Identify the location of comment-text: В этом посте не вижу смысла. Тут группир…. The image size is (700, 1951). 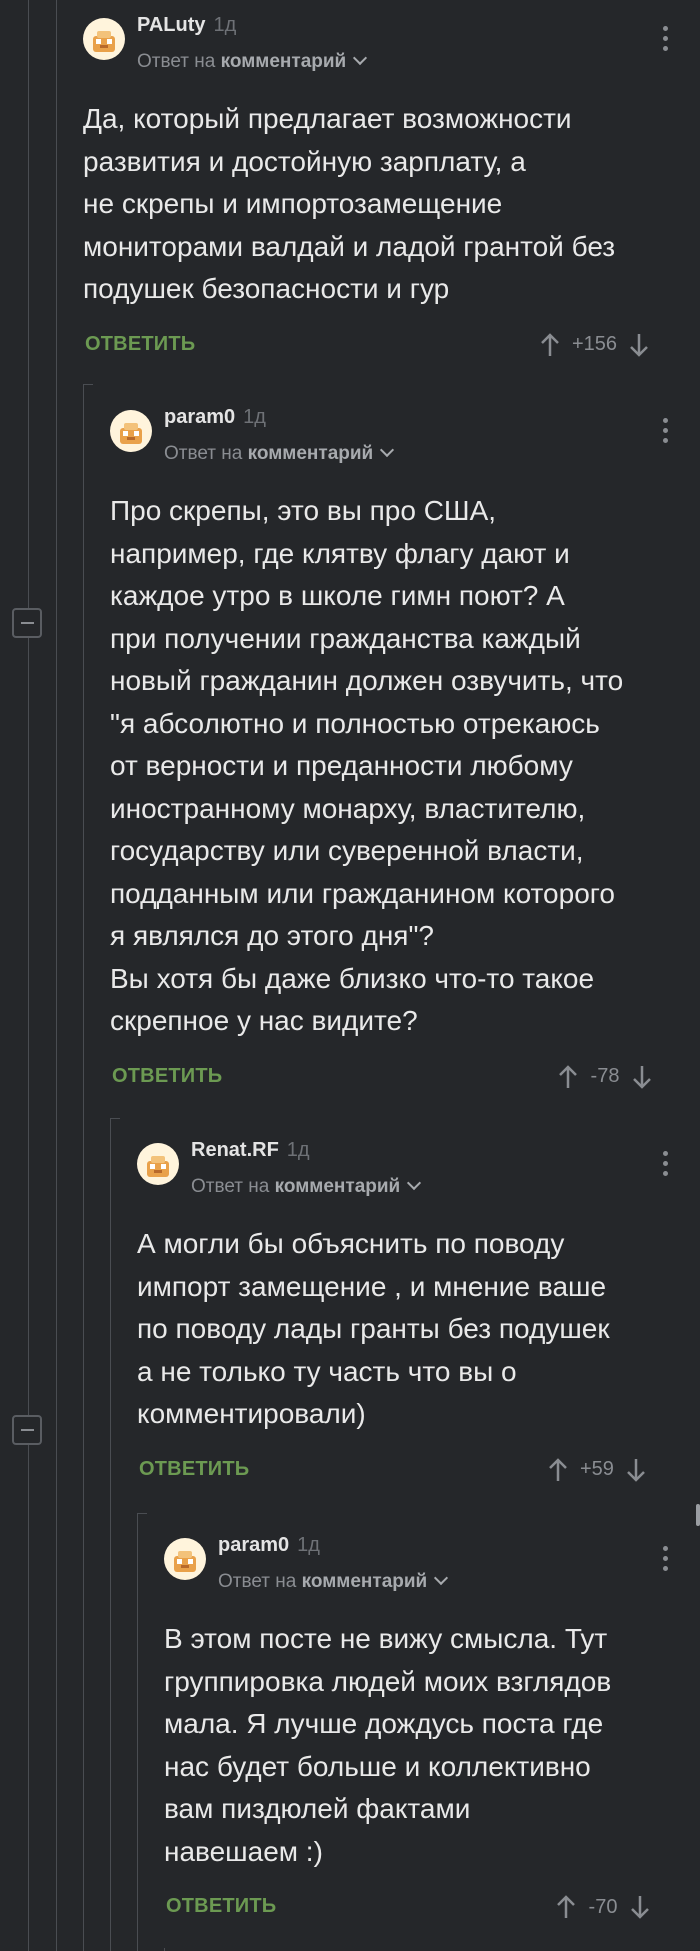
(388, 1745).